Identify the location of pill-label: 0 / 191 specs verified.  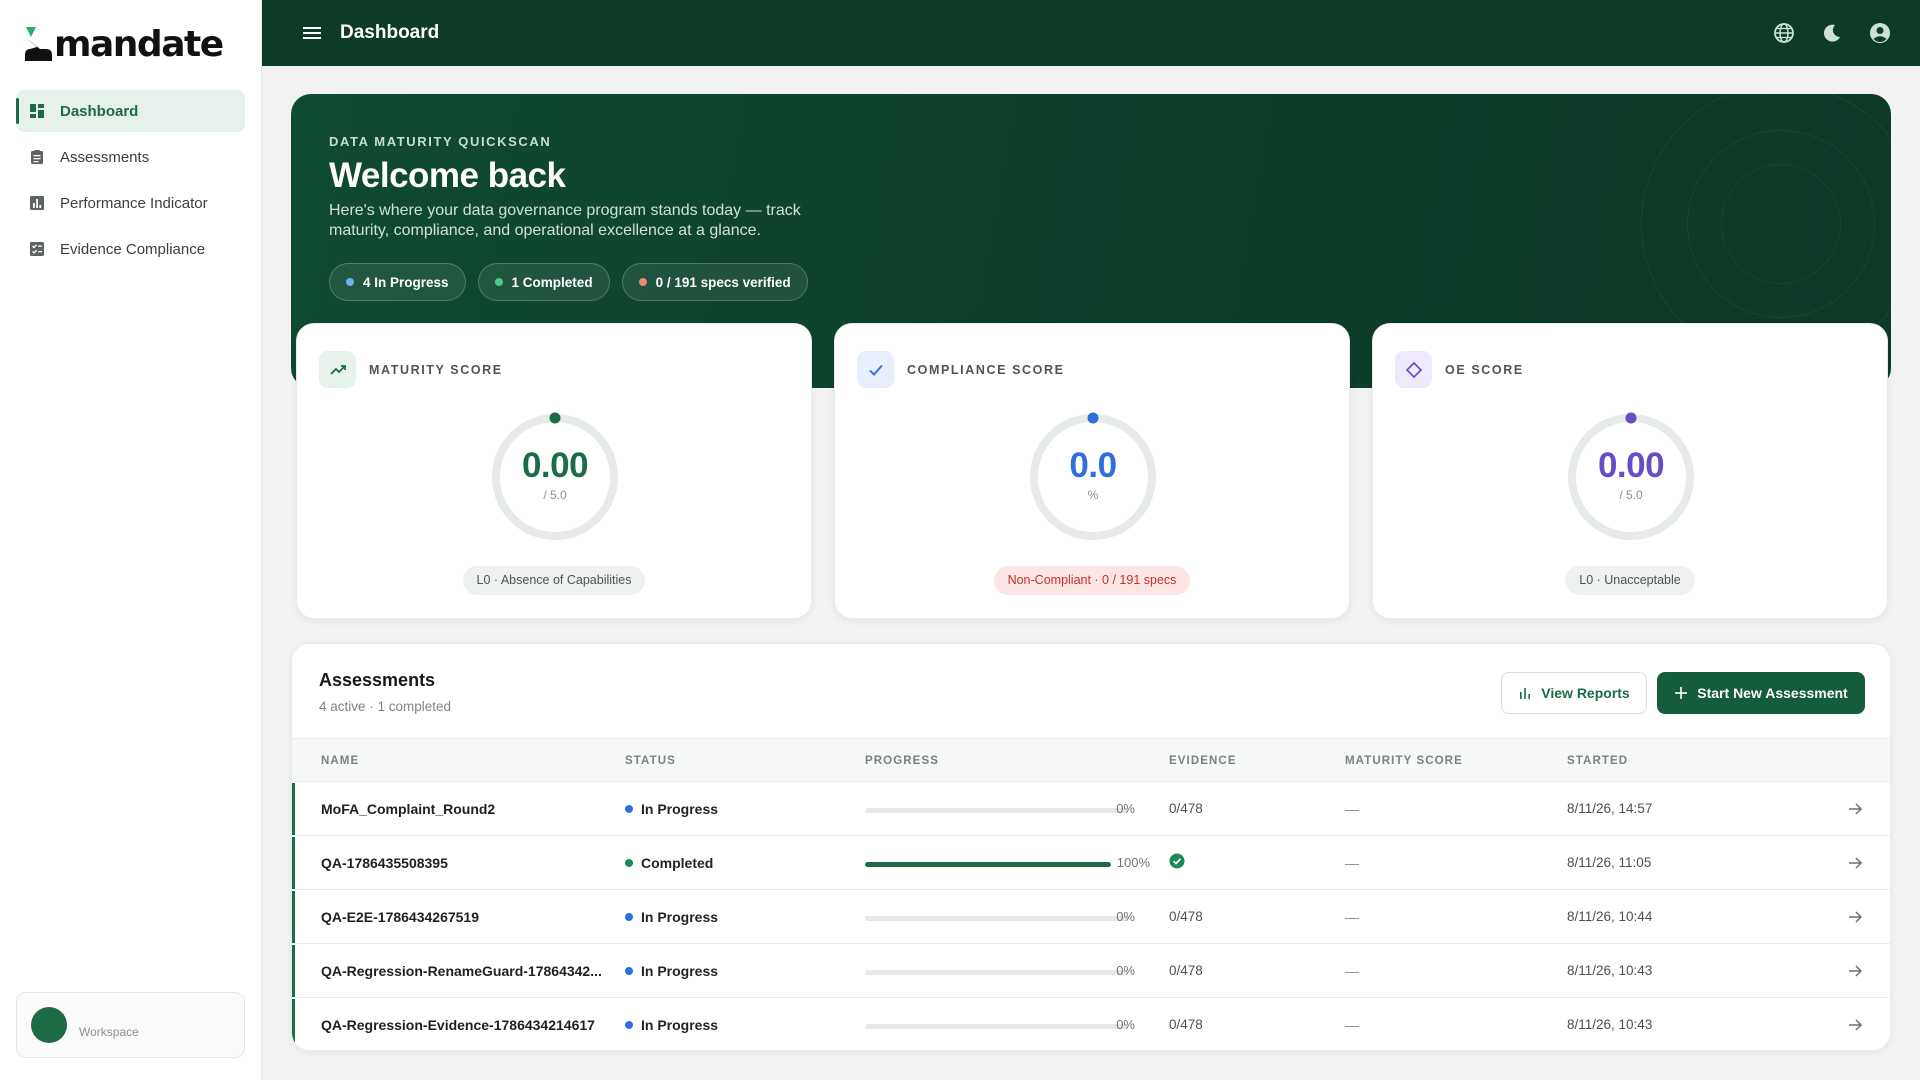
(723, 282).